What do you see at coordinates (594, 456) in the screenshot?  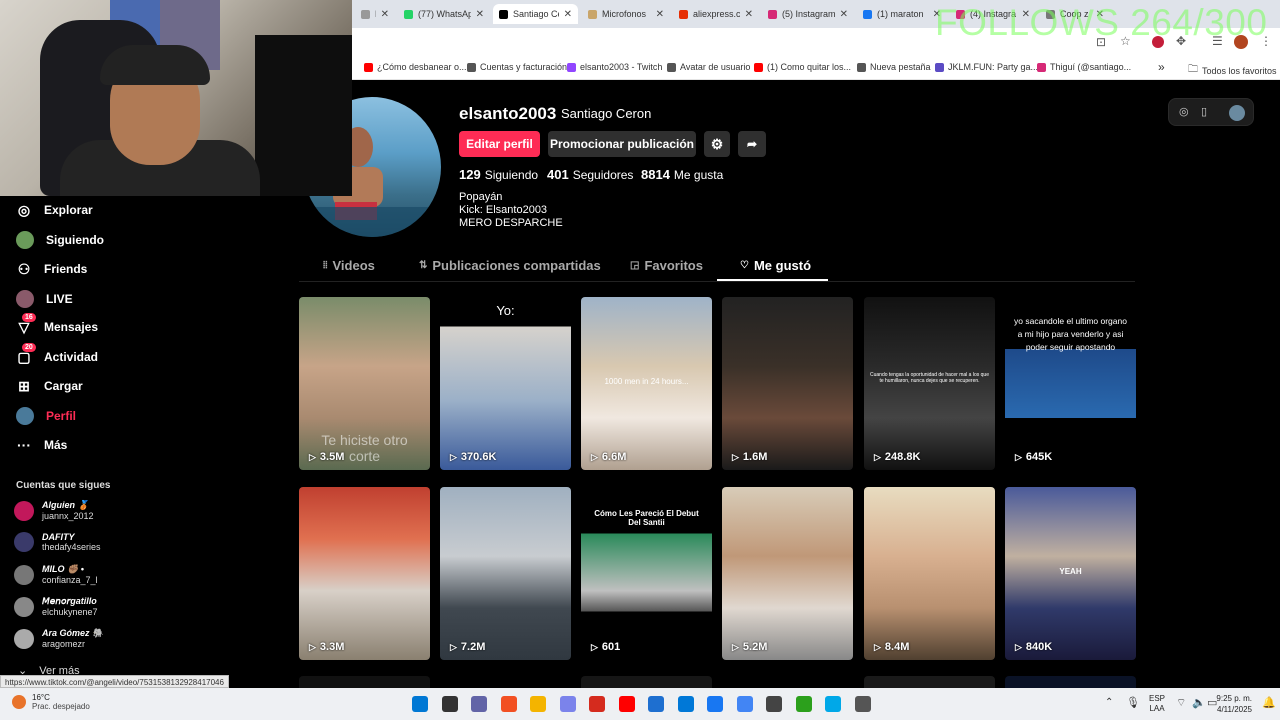 I see `play-icon: ▷` at bounding box center [594, 456].